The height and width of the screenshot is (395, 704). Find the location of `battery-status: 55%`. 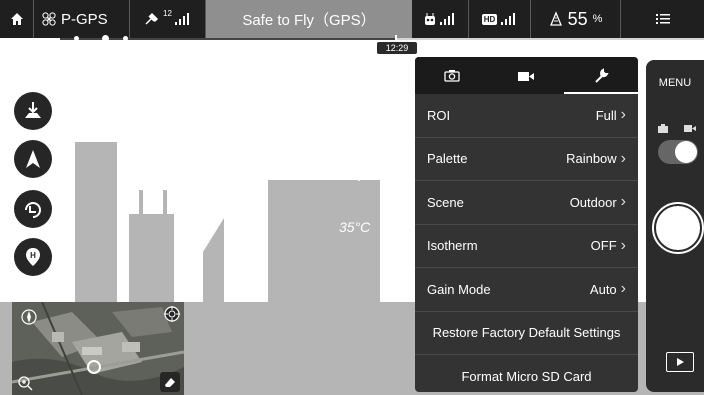

battery-status: 55% is located at coordinates (576, 19).